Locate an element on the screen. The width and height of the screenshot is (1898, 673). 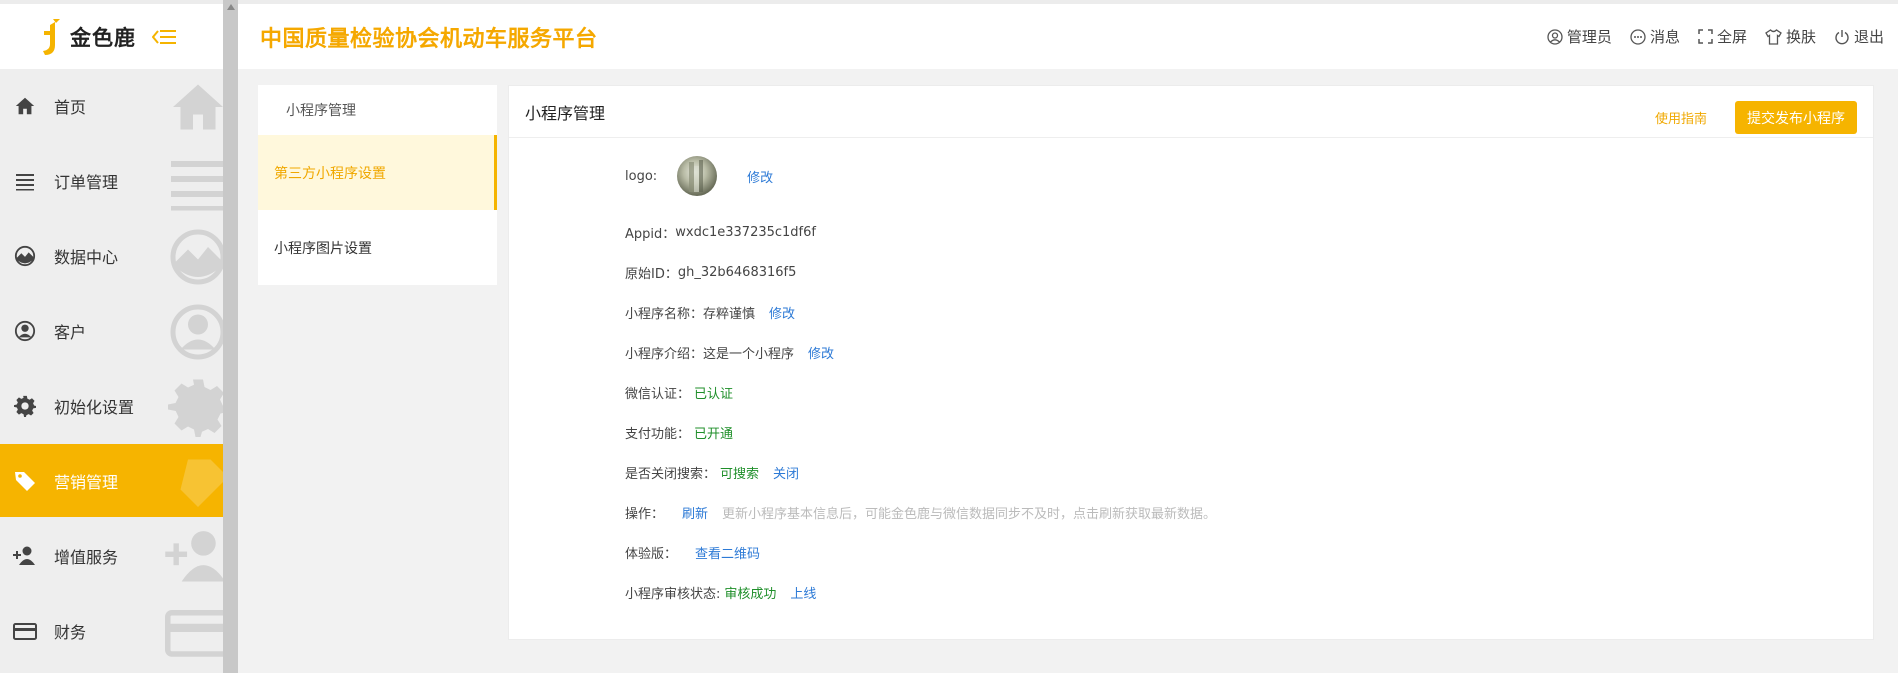
sidebar-item-init-settings: 初始化设置 is located at coordinates (111, 405).